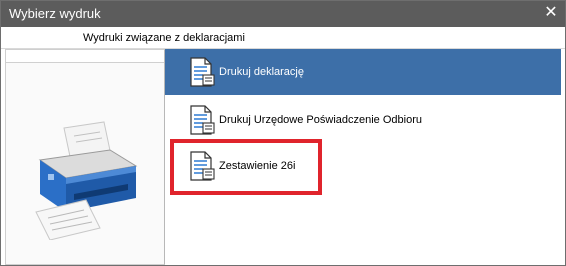 Image resolution: width=566 pixels, height=266 pixels. What do you see at coordinates (257, 166) in the screenshot?
I see `list-item-label: Zestawienie 26i` at bounding box center [257, 166].